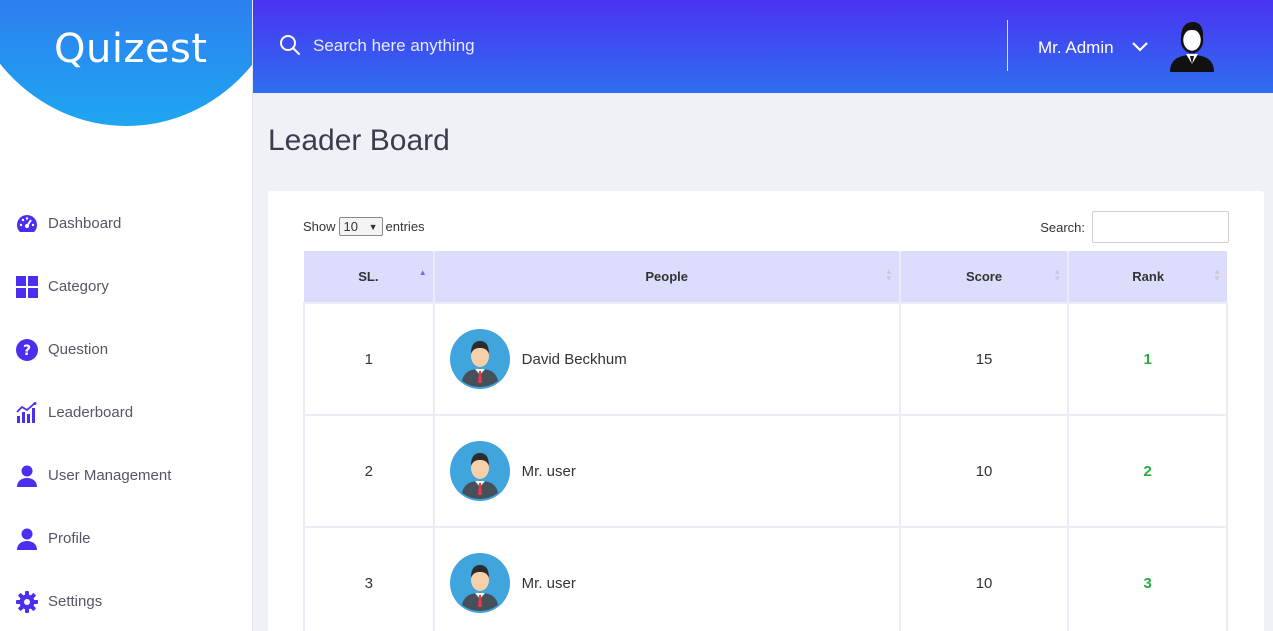 The image size is (1273, 631). I want to click on search-label: Search:, so click(1062, 227).